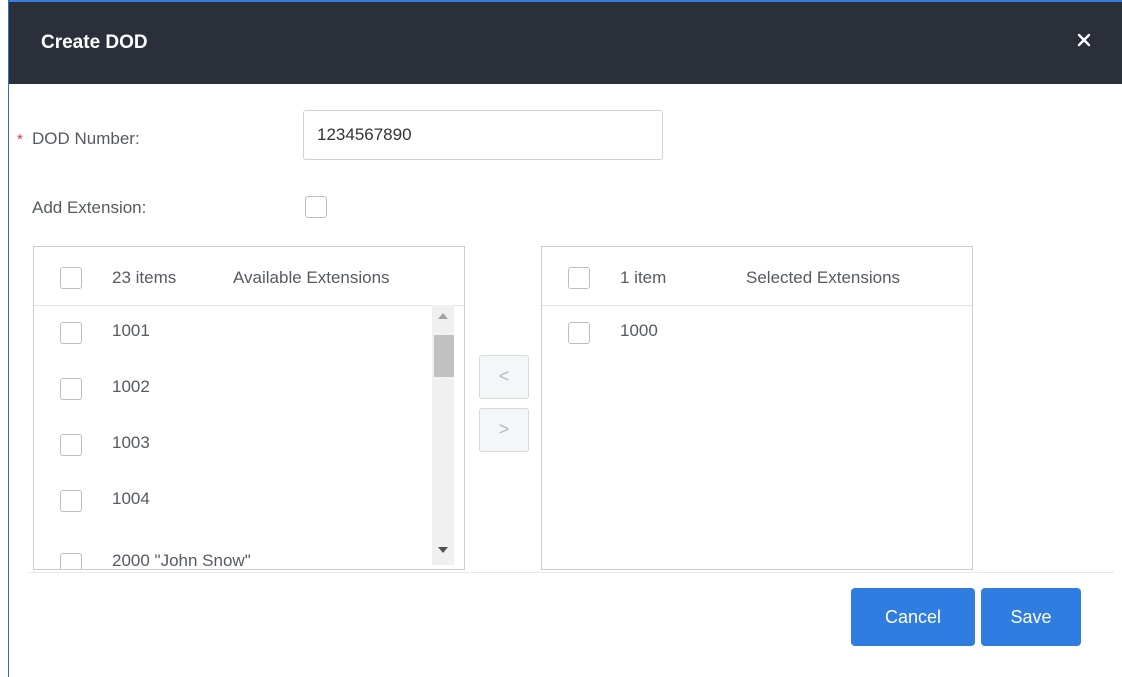 Image resolution: width=1122 pixels, height=677 pixels. What do you see at coordinates (131, 498) in the screenshot?
I see `list-item-label: 1004` at bounding box center [131, 498].